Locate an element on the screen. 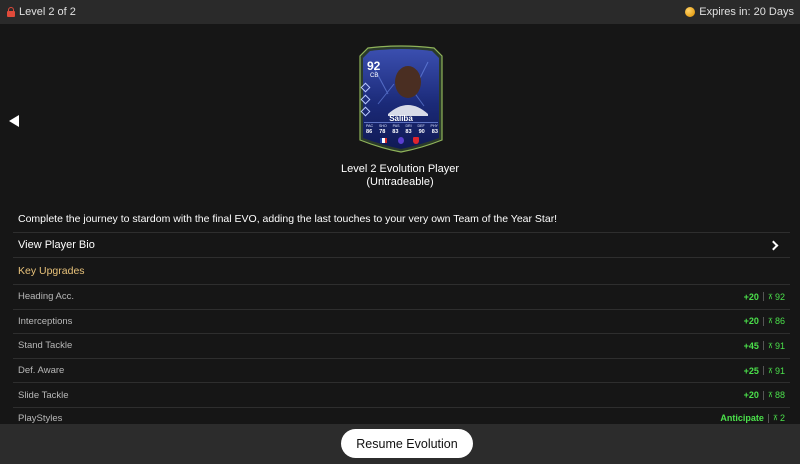  evolution-title: Level 2 Evolution Player (Untradeable) is located at coordinates (400, 176).